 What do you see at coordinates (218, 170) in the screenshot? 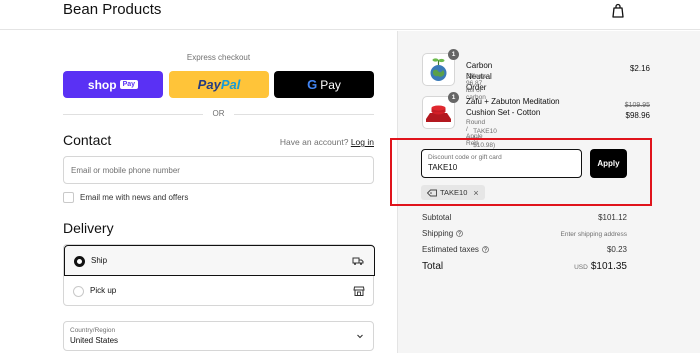
I see `email-field: Email or mobile phone number` at bounding box center [218, 170].